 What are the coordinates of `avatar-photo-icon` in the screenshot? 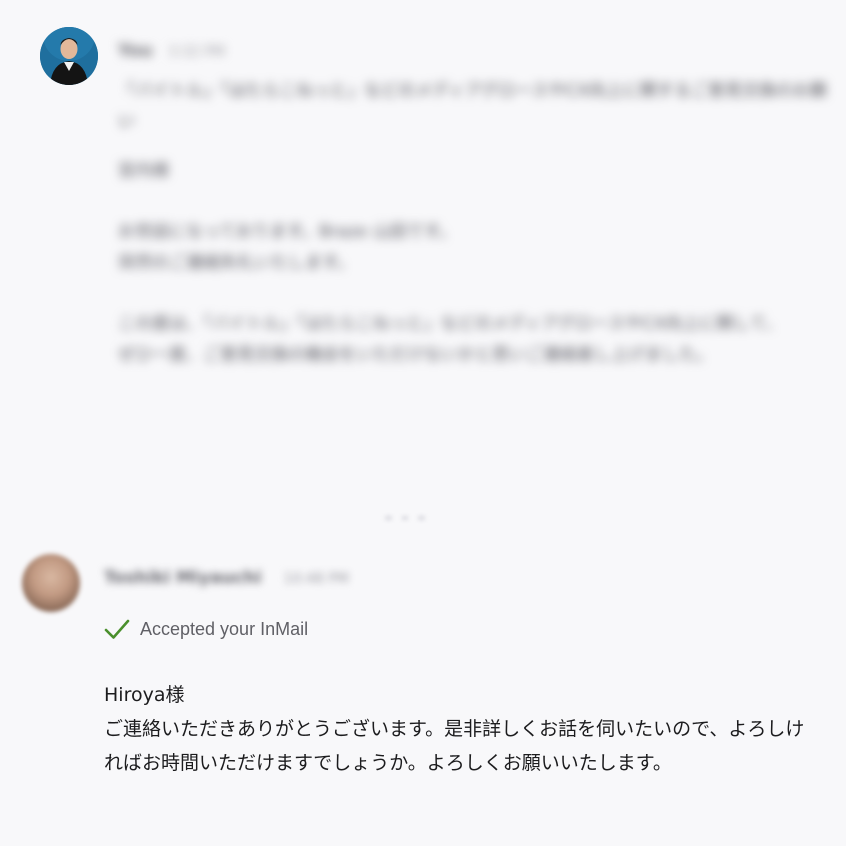 It's located at (69, 56).